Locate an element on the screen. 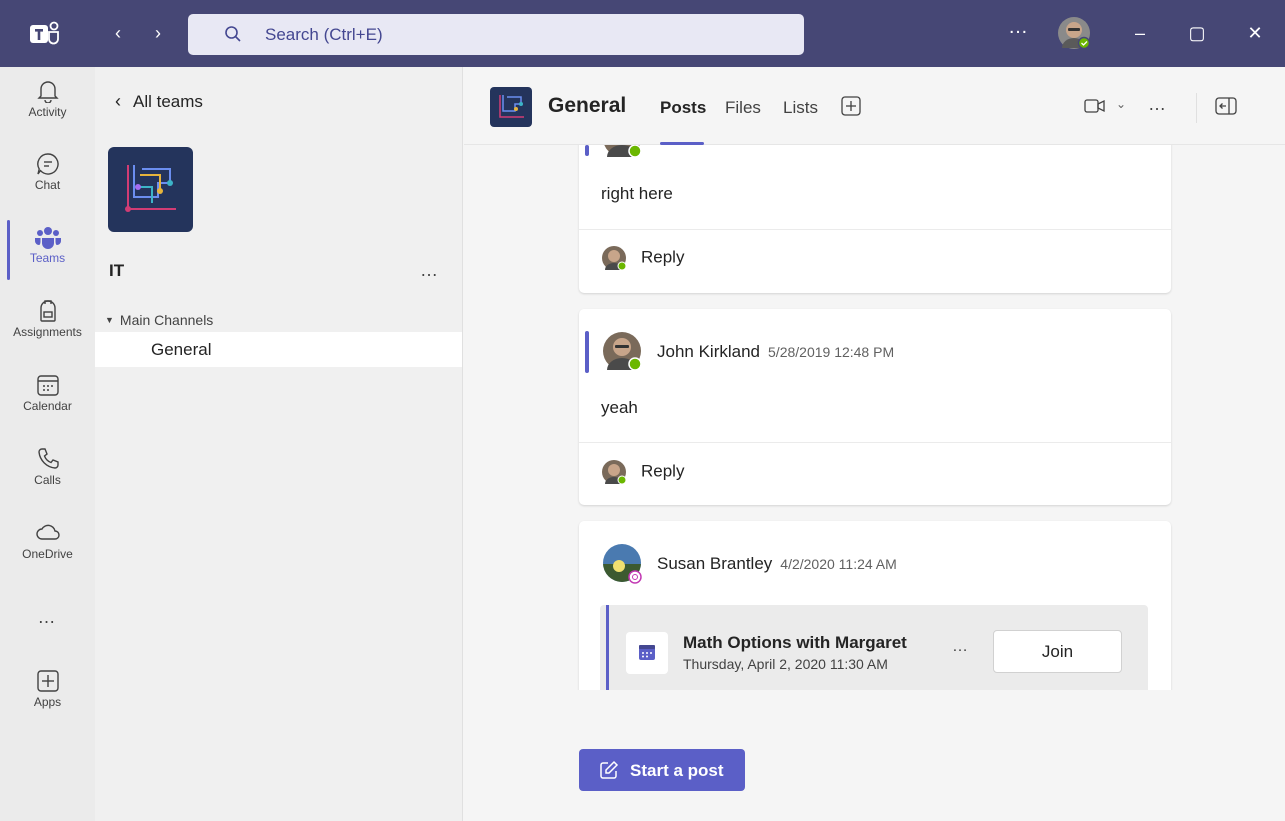 This screenshot has width=1285, height=821. rail-item-chat: Chat is located at coordinates (47, 187).